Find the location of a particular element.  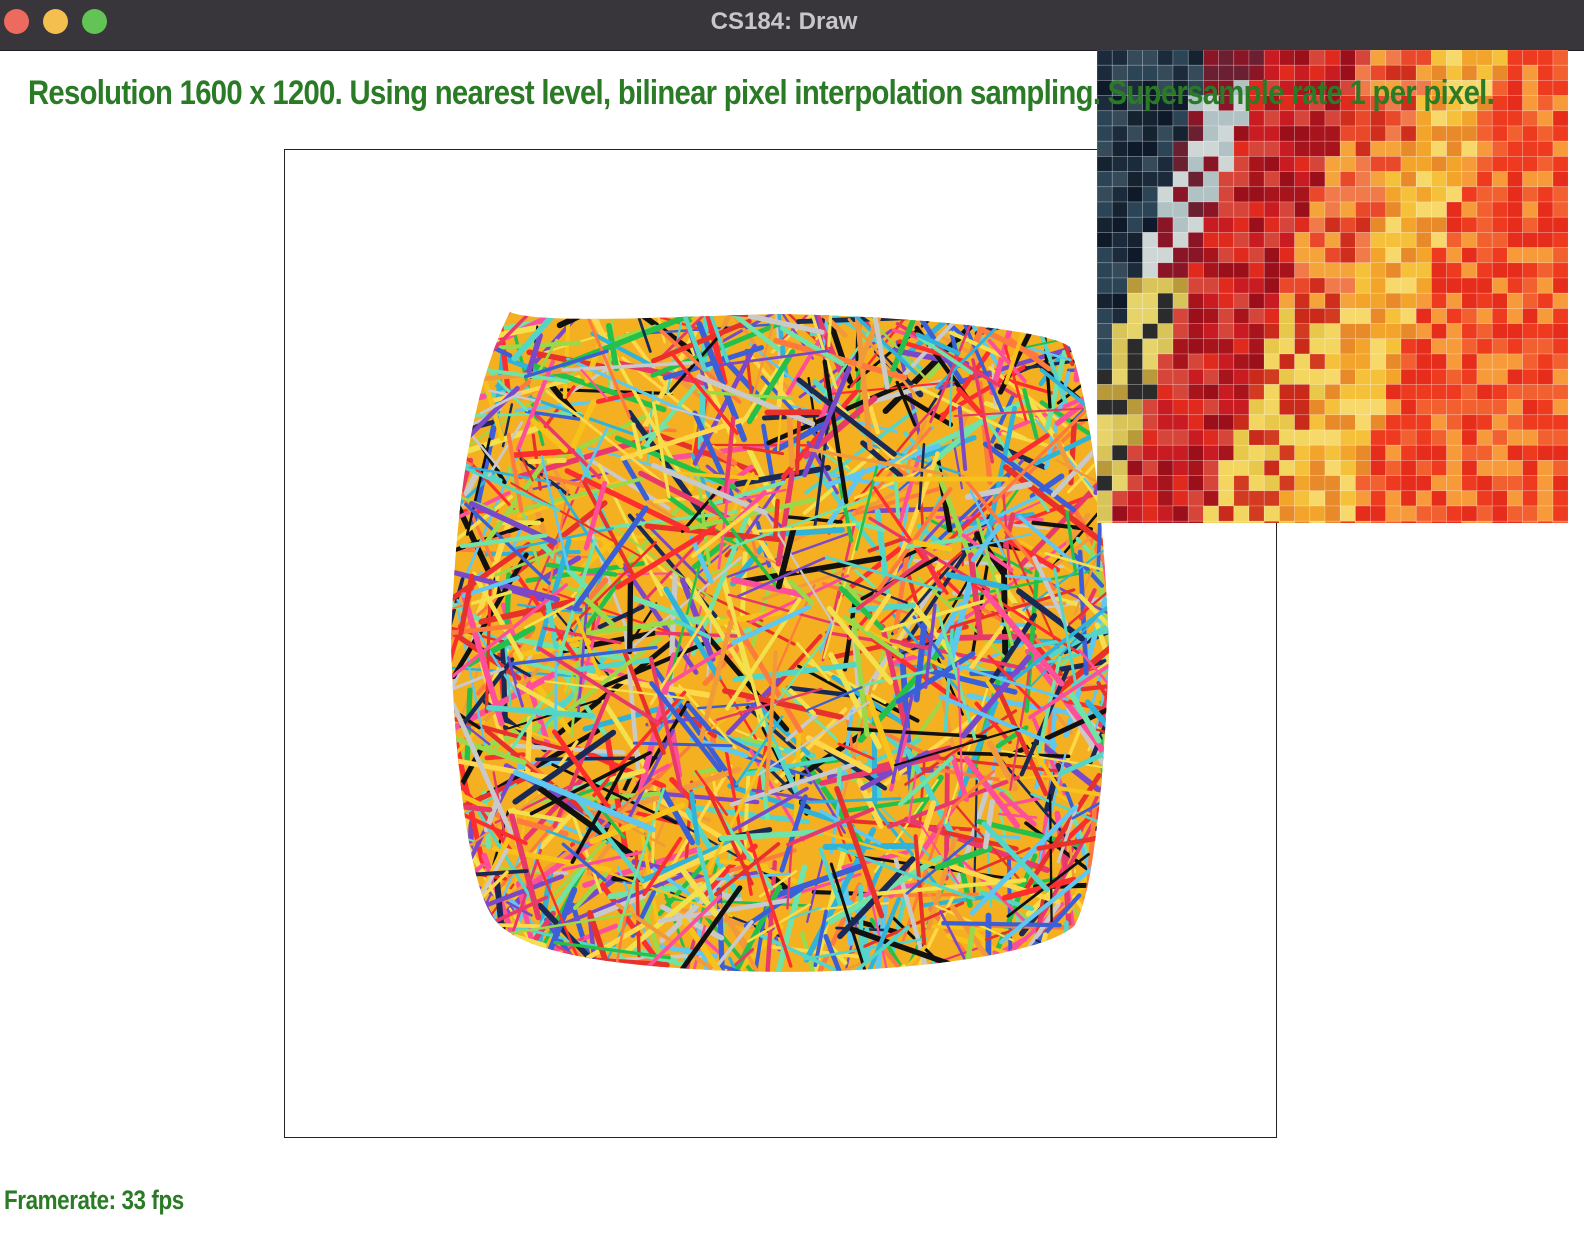

framerate-text: Framerate: 33 fps is located at coordinates (94, 1200).